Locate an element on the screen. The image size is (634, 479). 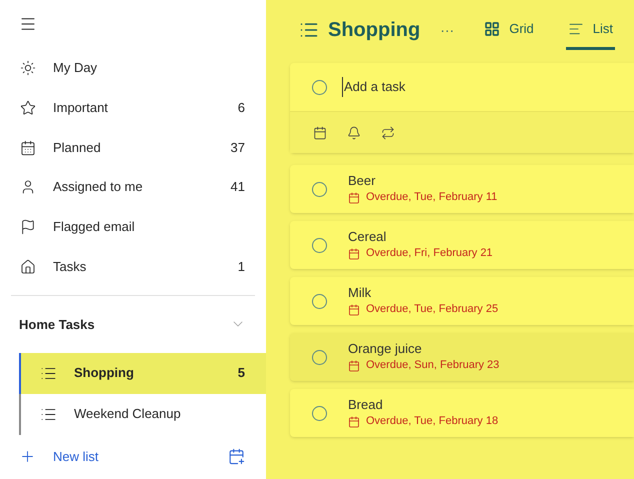
task-card: Orange juice Overdue, Sun, February 23 is located at coordinates (462, 357).